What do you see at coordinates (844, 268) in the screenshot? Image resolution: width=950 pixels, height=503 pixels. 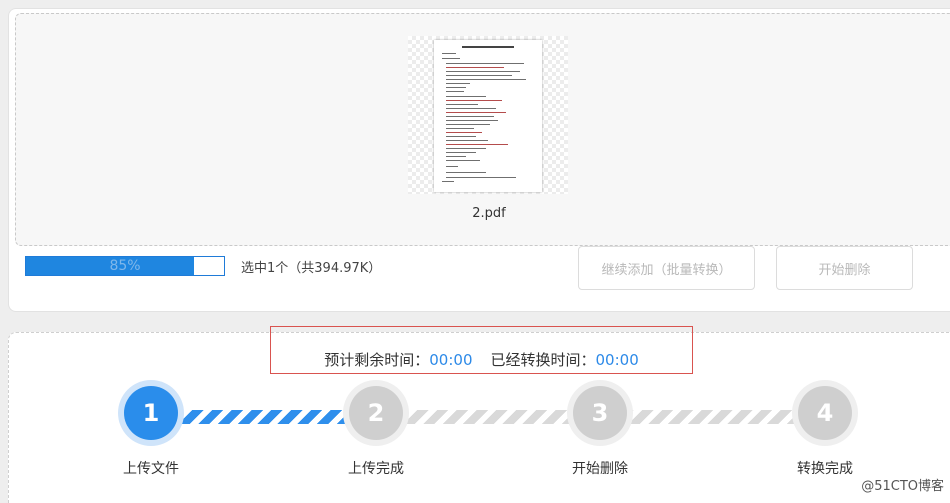 I see `start-delete-button: 开始删除` at bounding box center [844, 268].